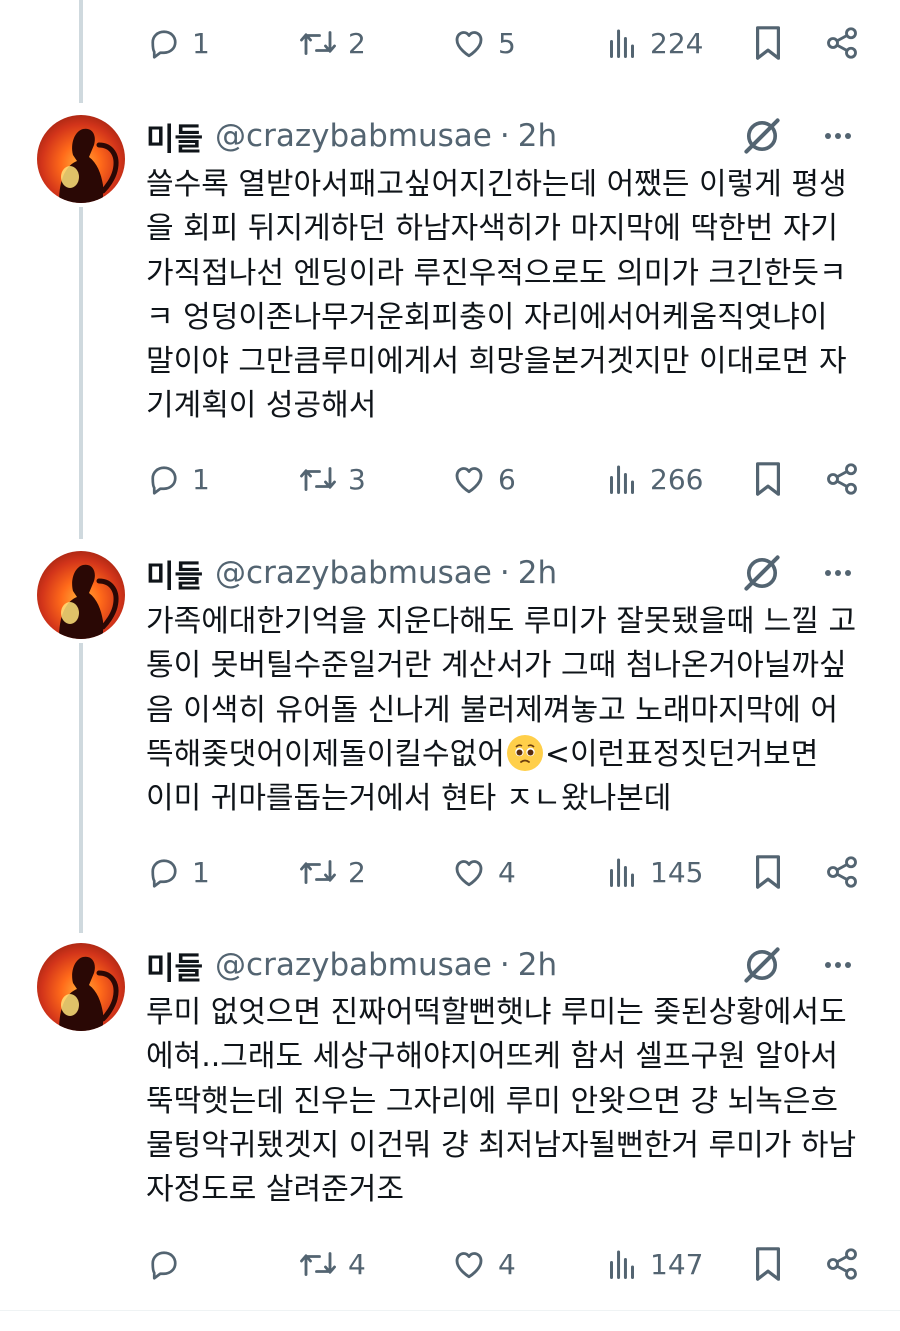  I want to click on bottom-divider, so click(450, 1310).